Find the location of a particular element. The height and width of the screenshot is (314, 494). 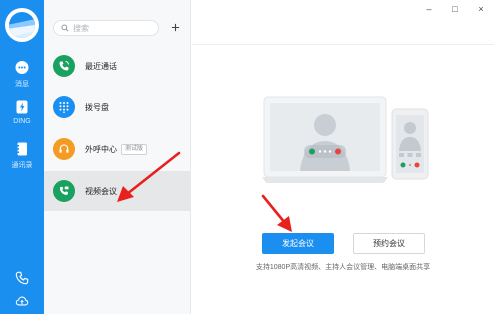

rail-item-messages: 消息 is located at coordinates (22, 77).